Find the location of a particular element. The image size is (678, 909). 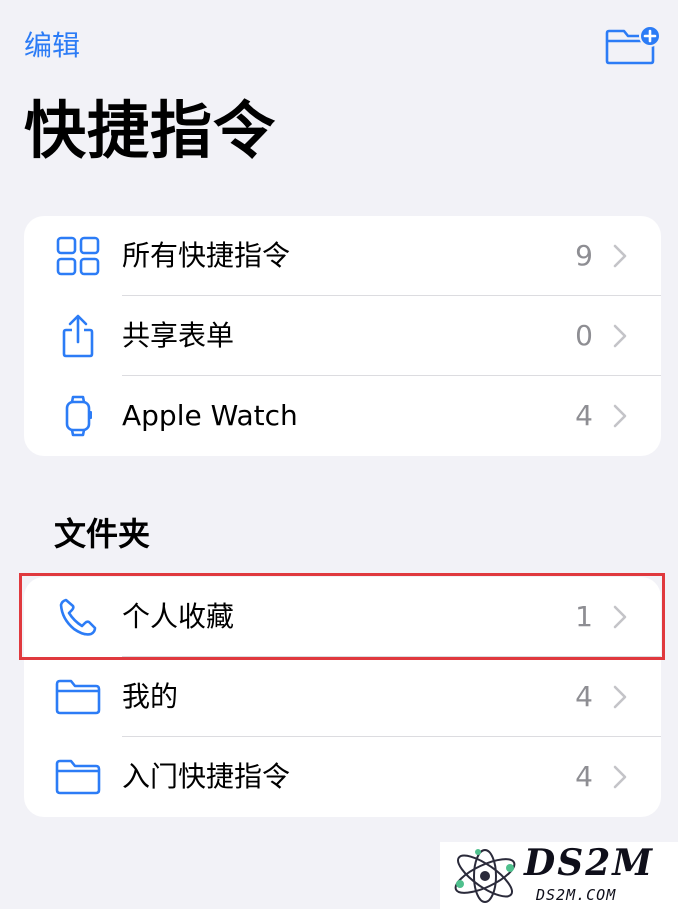

list-item-label: Apple Watch is located at coordinates (210, 415).